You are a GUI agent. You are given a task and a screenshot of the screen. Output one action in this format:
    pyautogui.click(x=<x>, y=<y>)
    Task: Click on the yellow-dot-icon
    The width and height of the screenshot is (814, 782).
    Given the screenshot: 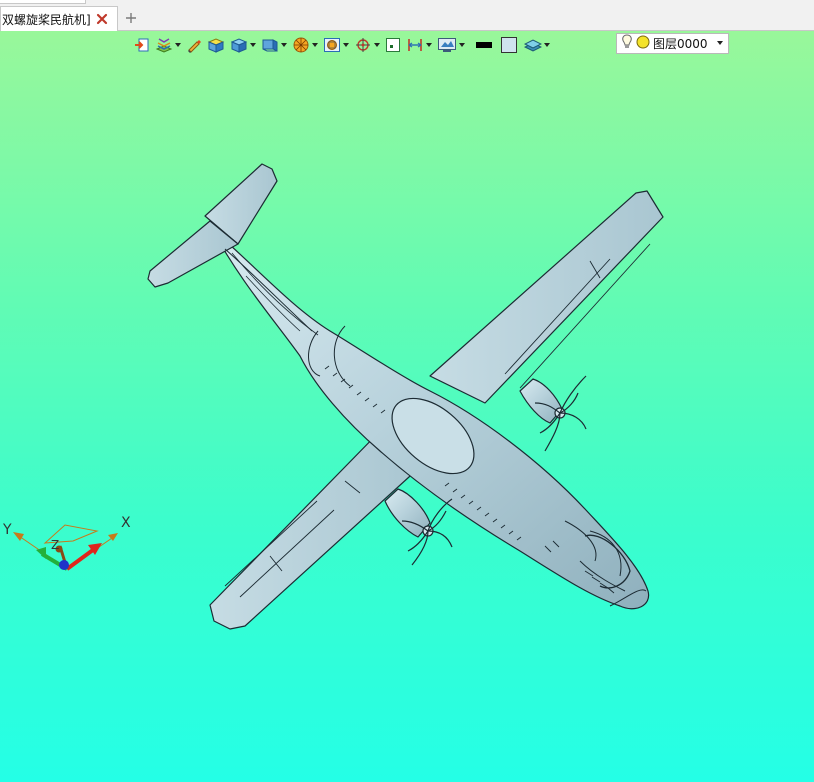 What is the action you would take?
    pyautogui.click(x=643, y=43)
    